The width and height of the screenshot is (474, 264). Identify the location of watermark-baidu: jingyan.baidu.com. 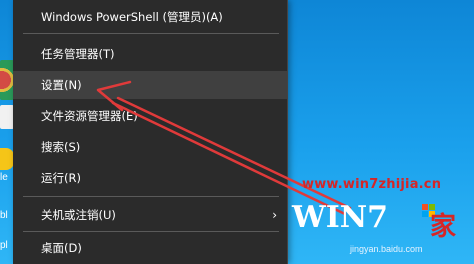
(386, 249).